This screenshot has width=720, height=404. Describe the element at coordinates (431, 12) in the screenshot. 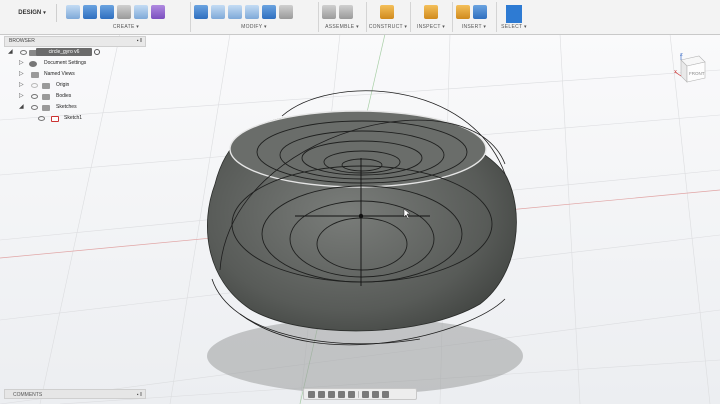

I see `measure-icon` at that location.